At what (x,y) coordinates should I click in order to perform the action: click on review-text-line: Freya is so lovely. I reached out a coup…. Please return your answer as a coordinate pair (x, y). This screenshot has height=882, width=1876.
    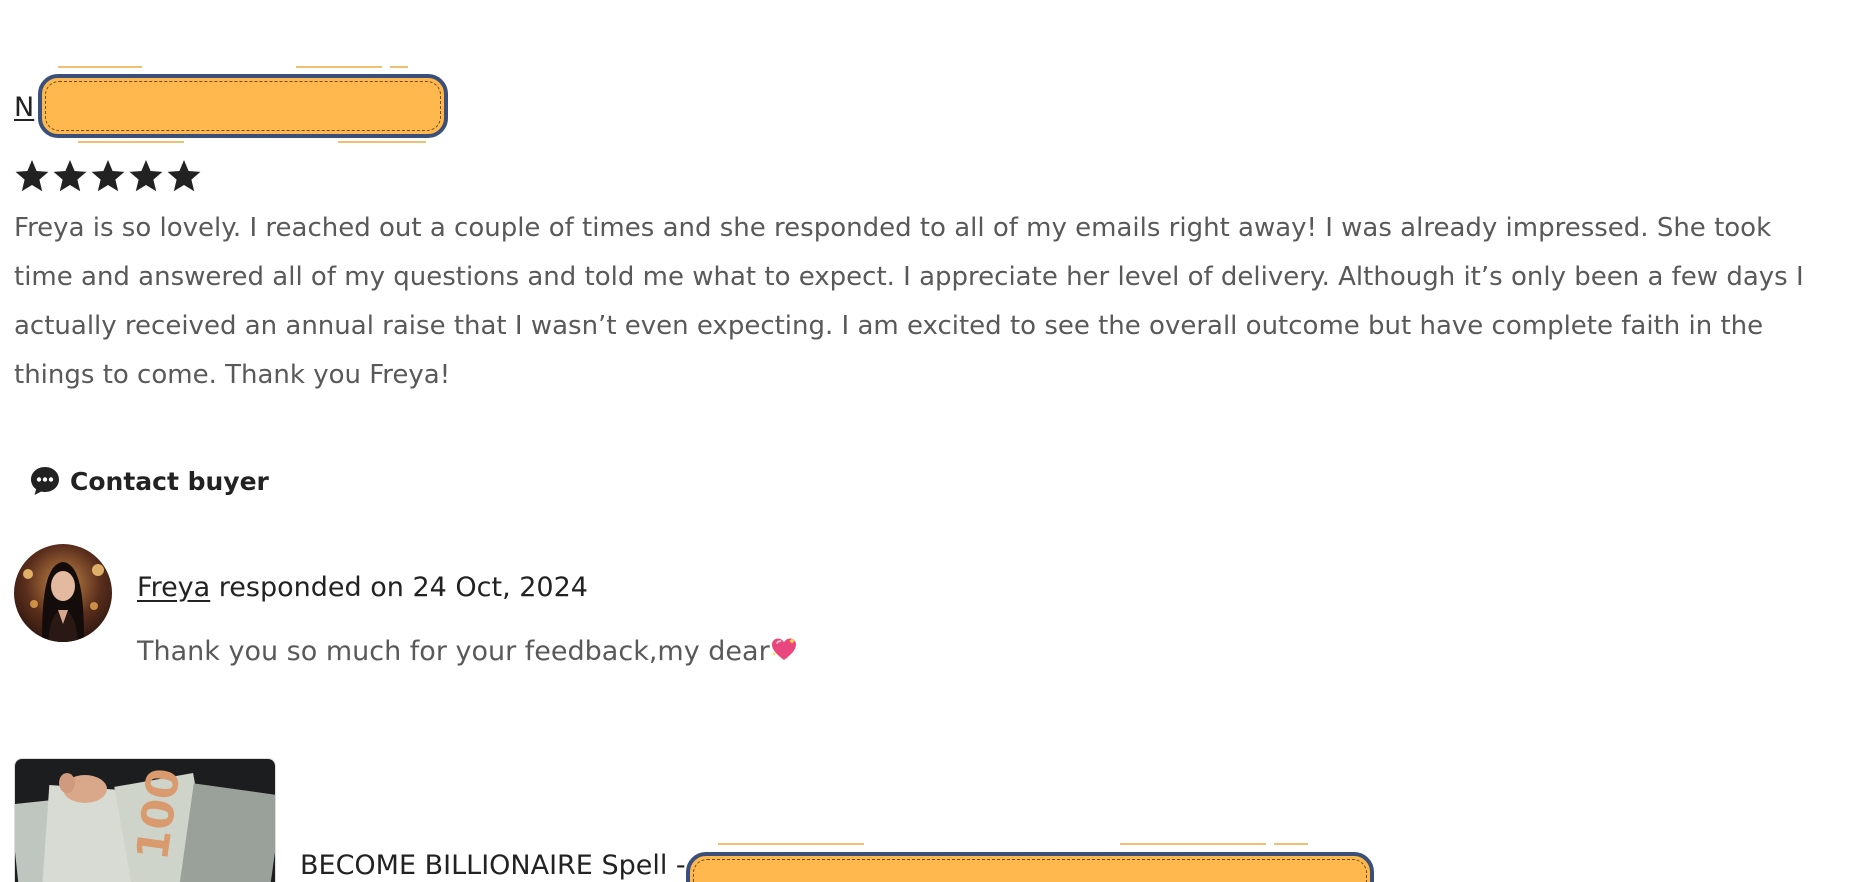
    Looking at the image, I should click on (893, 228).